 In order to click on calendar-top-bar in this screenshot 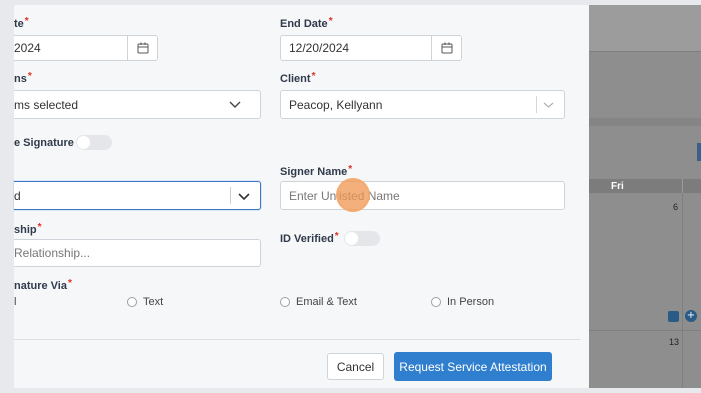, I will do `click(645, 28)`.